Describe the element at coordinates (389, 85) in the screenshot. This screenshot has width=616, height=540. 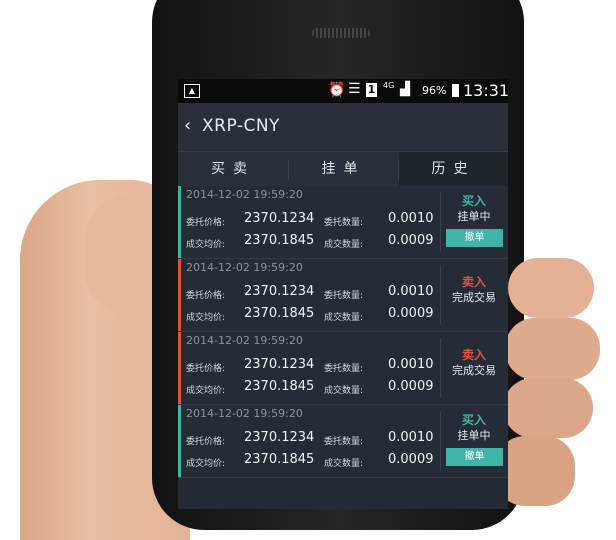
I see `network-type: 4G` at that location.